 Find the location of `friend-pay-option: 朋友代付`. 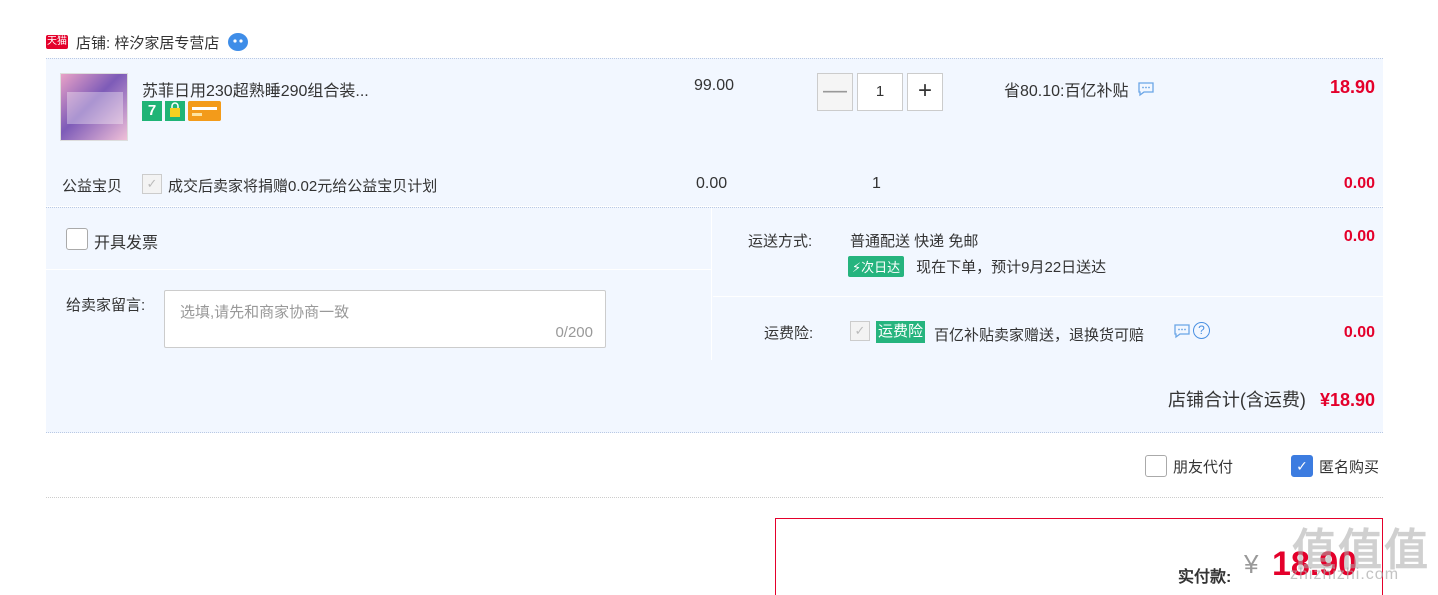

friend-pay-option: 朋友代付 is located at coordinates (1189, 466).